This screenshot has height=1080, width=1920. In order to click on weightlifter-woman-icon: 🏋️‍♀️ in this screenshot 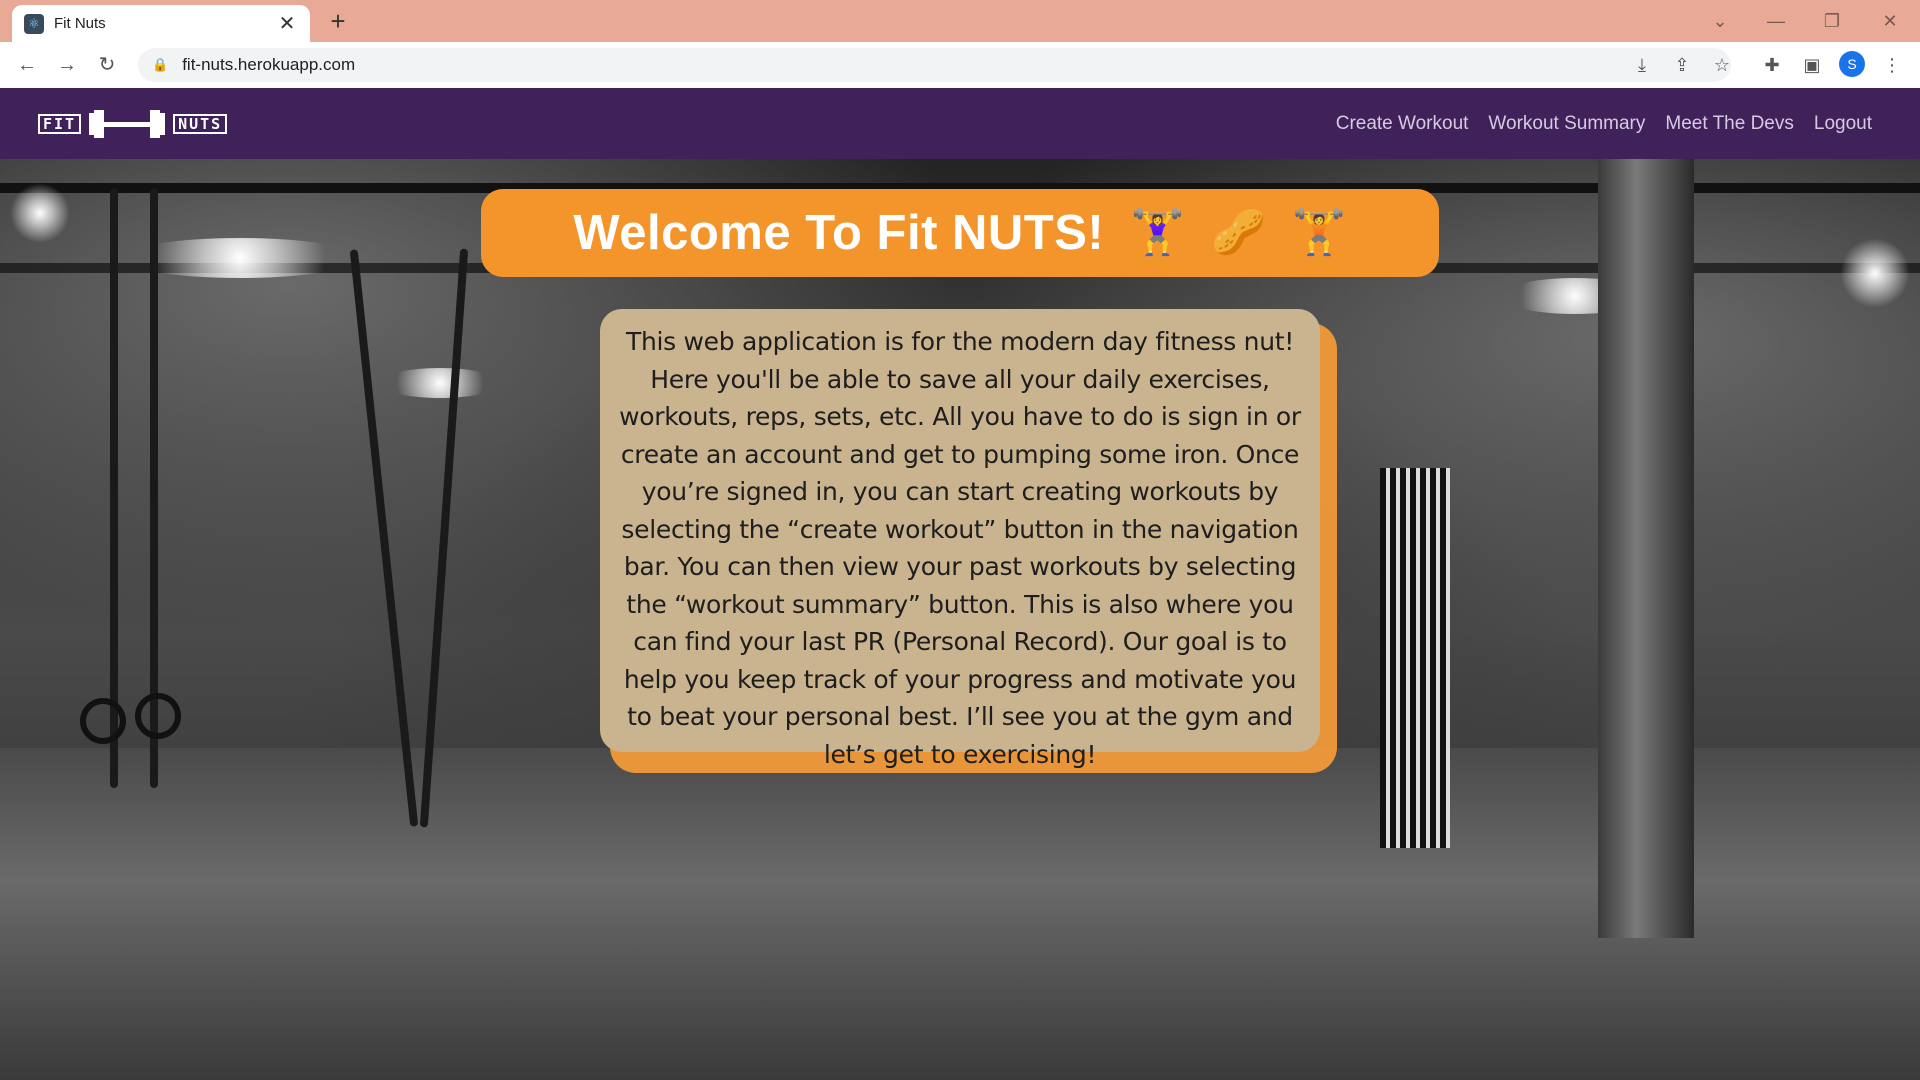, I will do `click(1158, 232)`.